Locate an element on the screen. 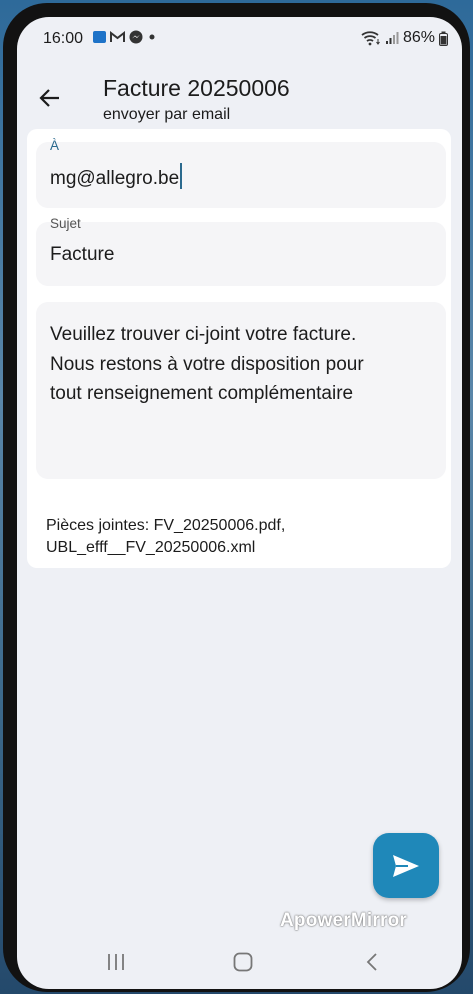 This screenshot has height=994, width=473. arrow-back-icon is located at coordinates (49, 98).